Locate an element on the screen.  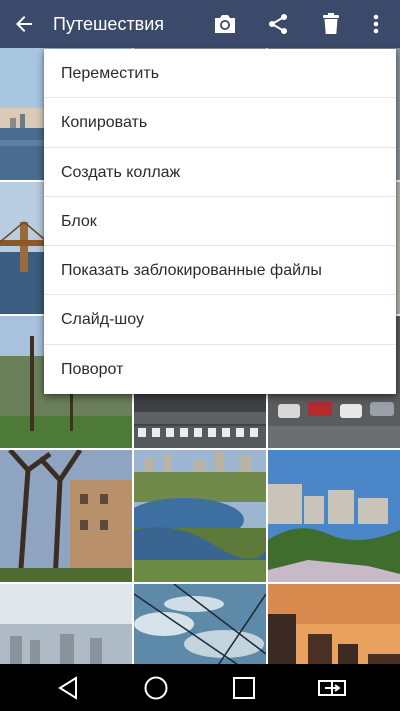
menu-item-show-locked-files: Показать заблокированные файлы is located at coordinates (220, 271).